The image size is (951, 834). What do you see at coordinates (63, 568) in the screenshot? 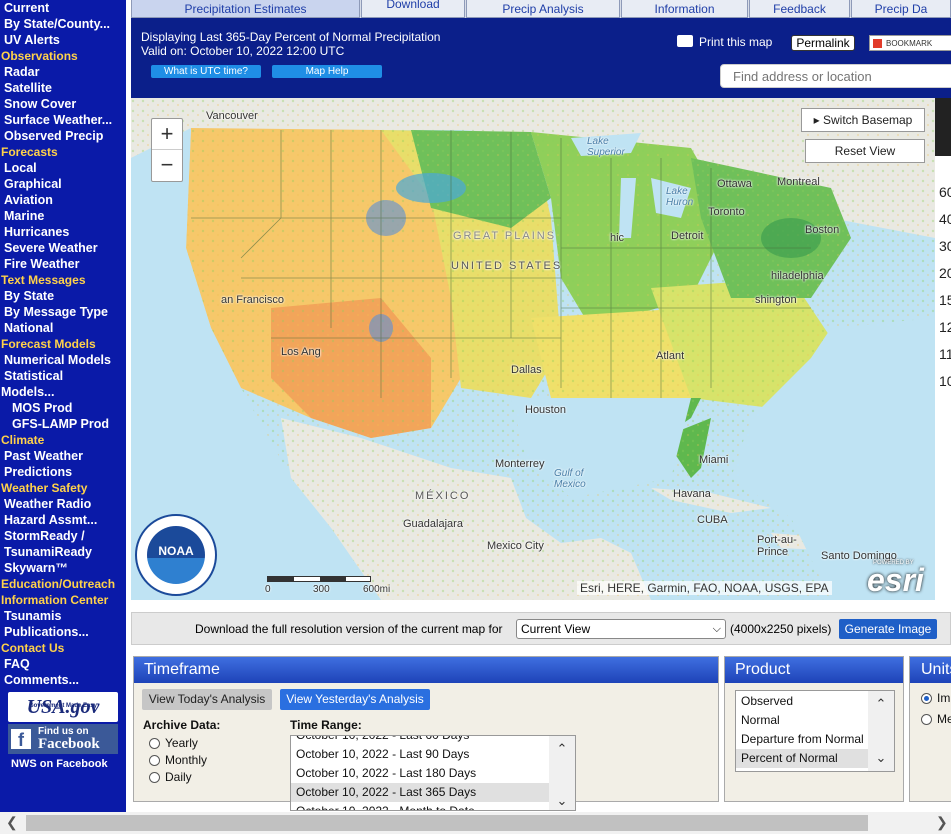
I see `sidebar-item-skywarn: Skywarn™` at bounding box center [63, 568].